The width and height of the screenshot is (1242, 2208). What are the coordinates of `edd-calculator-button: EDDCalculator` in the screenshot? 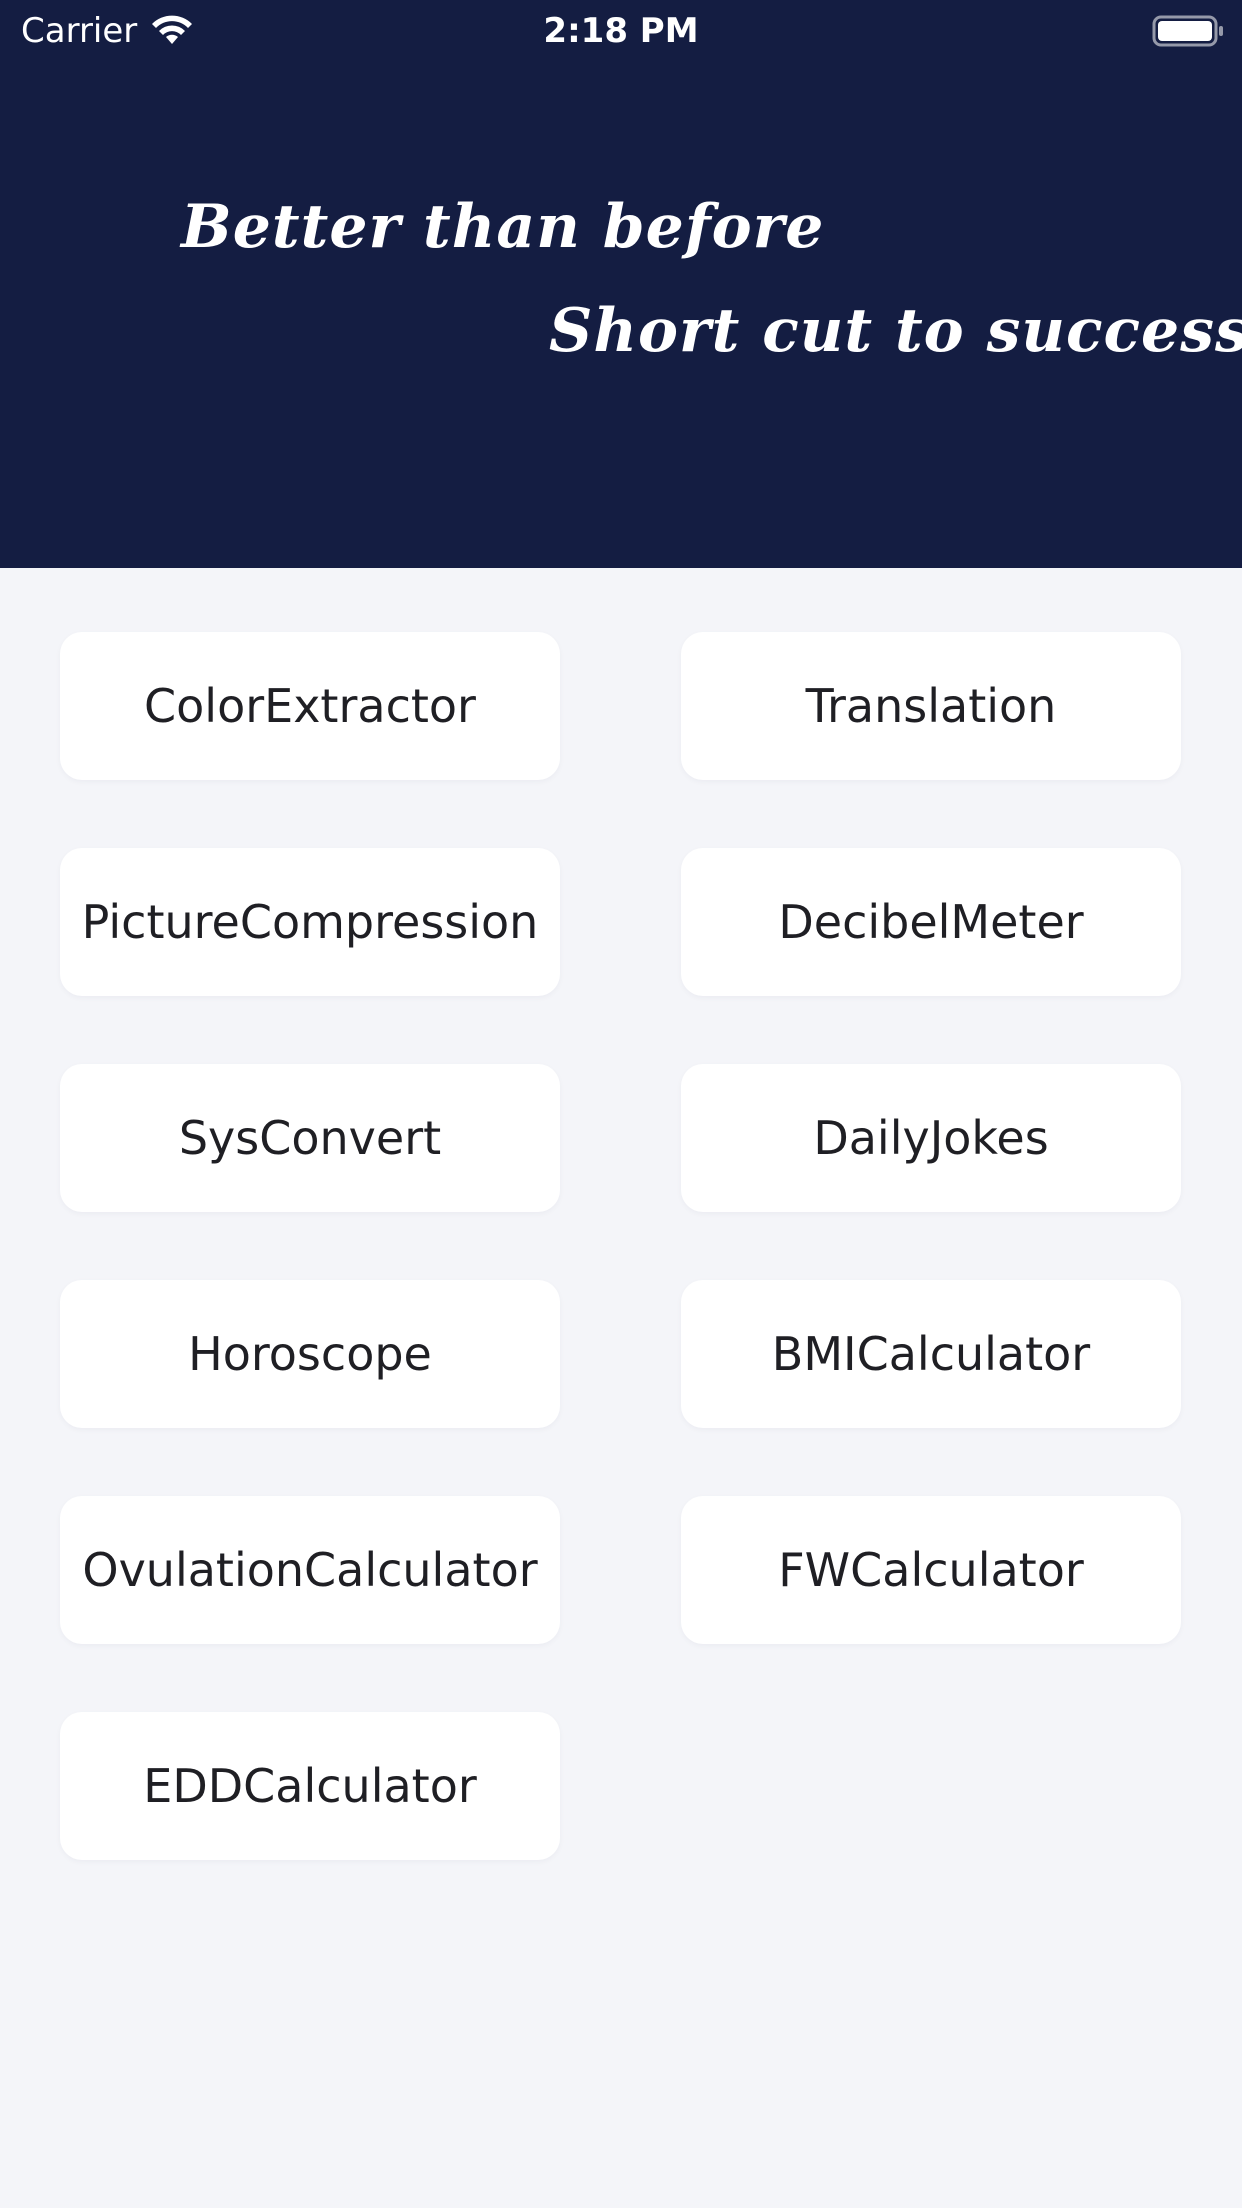 It's located at (310, 1786).